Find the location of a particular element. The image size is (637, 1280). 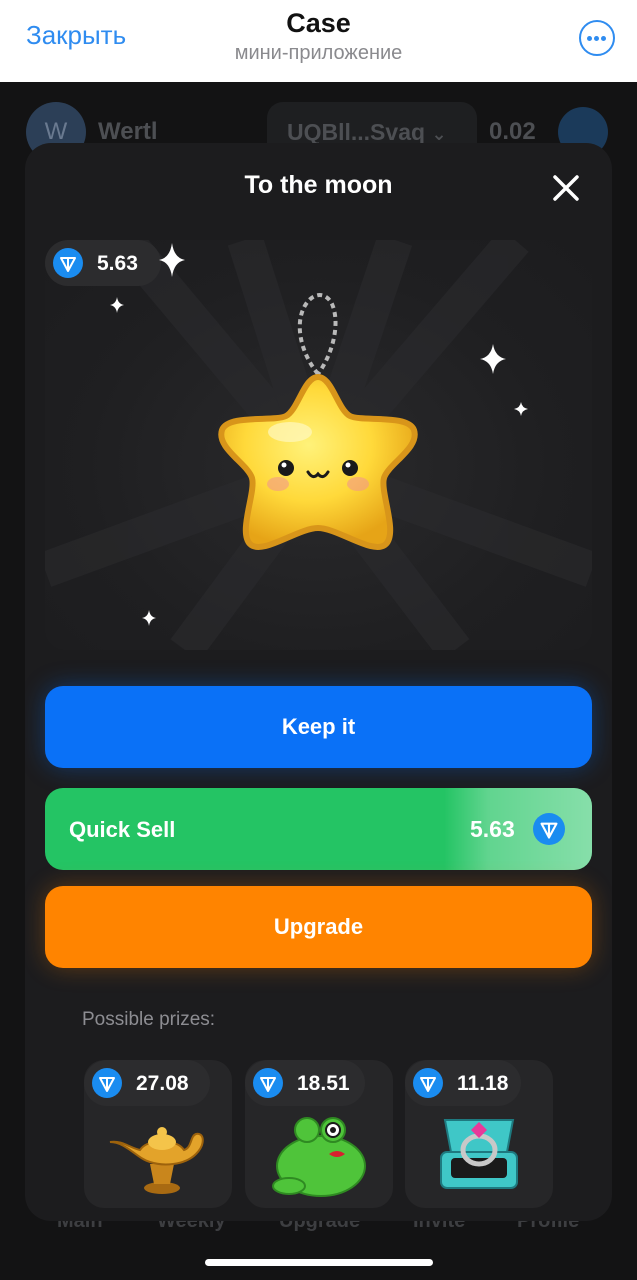

possible-prize-value-chip: 27.08 is located at coordinates (147, 1083).